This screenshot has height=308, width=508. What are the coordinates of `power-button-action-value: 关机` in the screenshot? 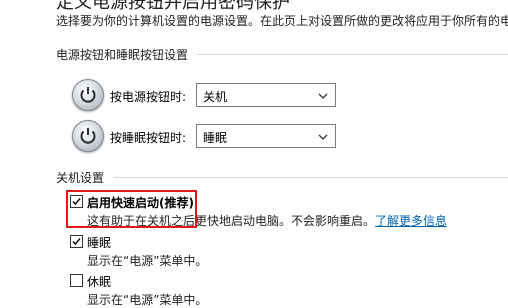 It's located at (215, 97).